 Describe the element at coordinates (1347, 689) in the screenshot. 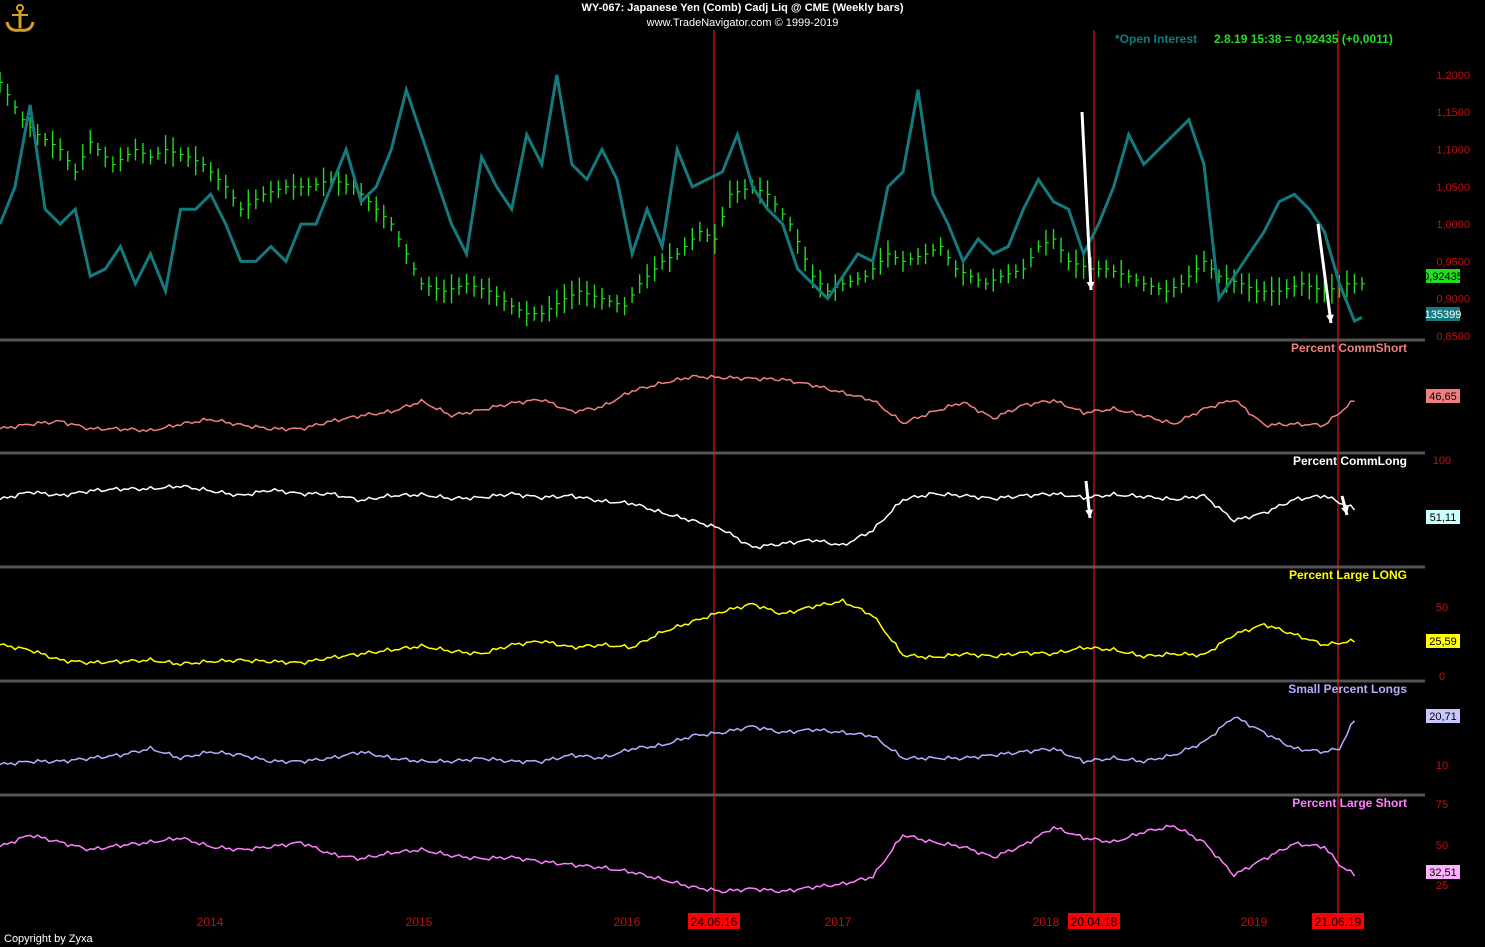

I see `small-longs-title: Small Percent Longs` at that location.